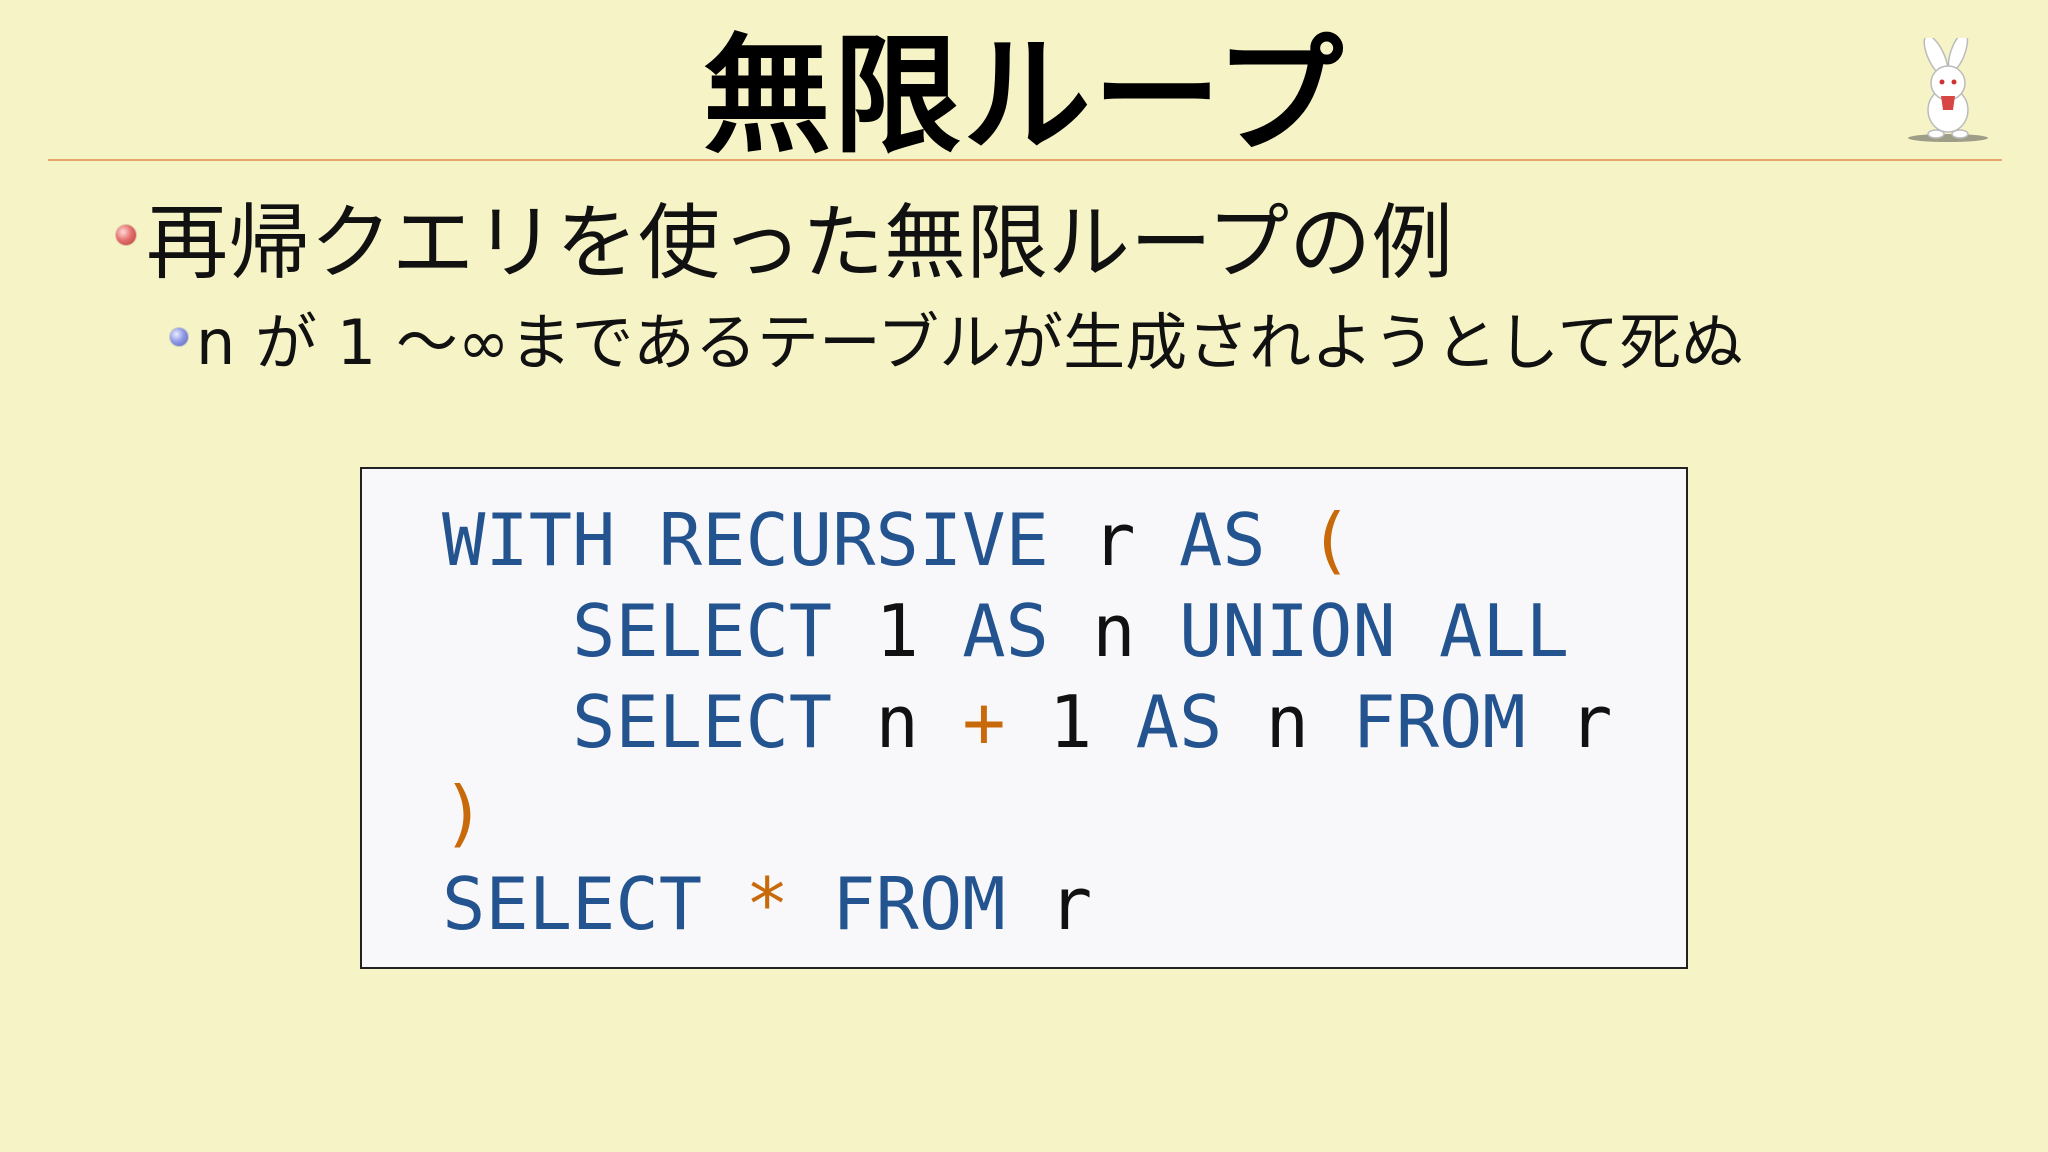 This screenshot has width=2048, height=1152. Describe the element at coordinates (1287, 631) in the screenshot. I see `code-keyword: UNION` at that location.